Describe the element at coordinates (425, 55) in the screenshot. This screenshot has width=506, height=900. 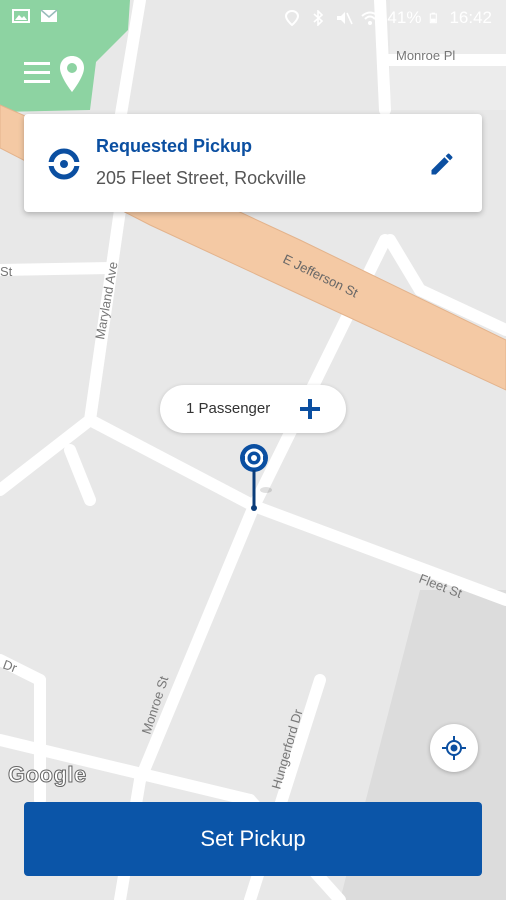
I see `street-label-monroe-pl: Monroe Pl` at that location.